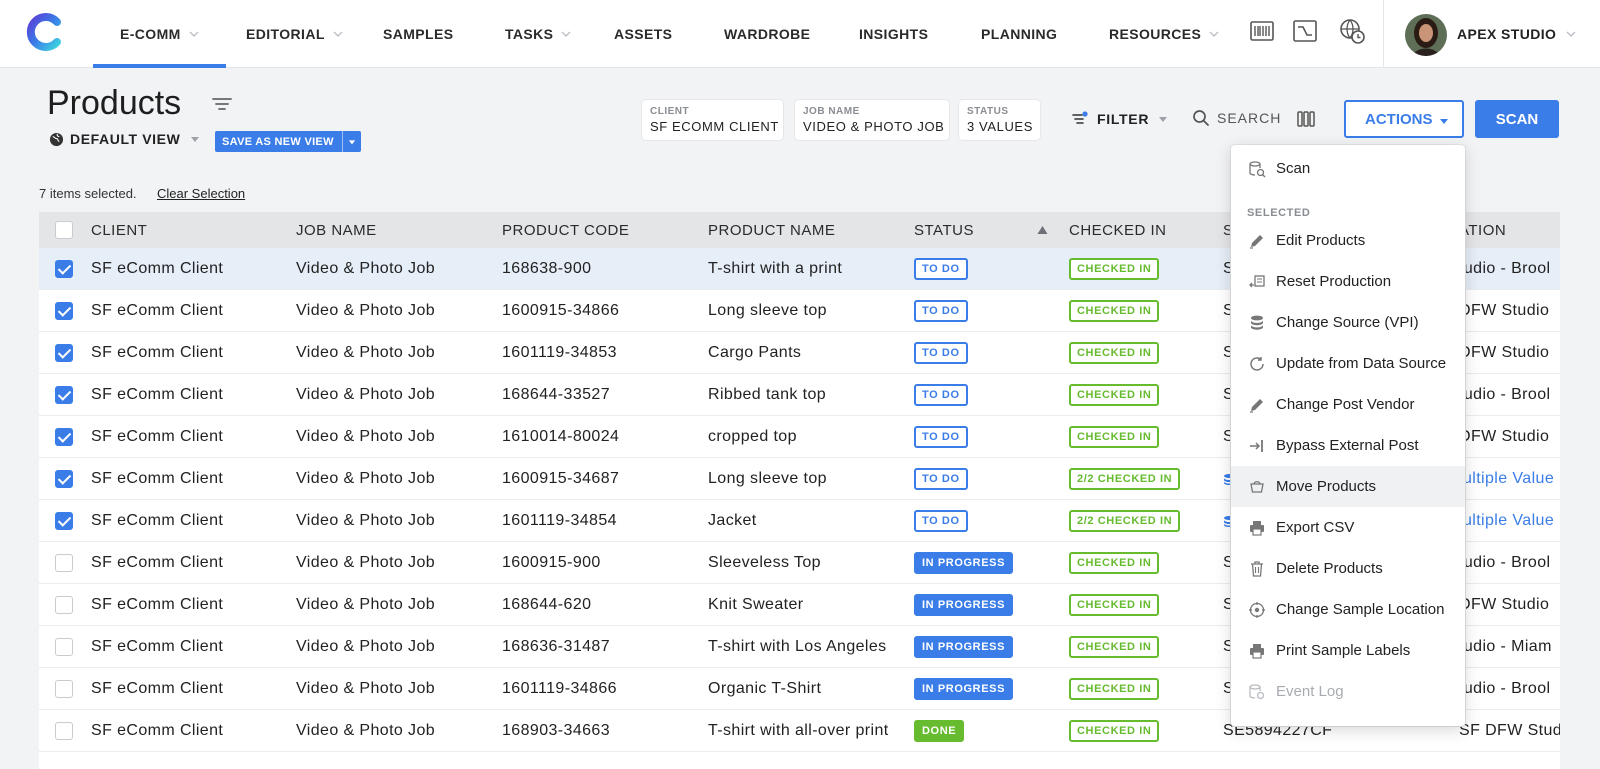  Describe the element at coordinates (893, 34) in the screenshot. I see `nav-item-insights: INSIGHTS` at that location.